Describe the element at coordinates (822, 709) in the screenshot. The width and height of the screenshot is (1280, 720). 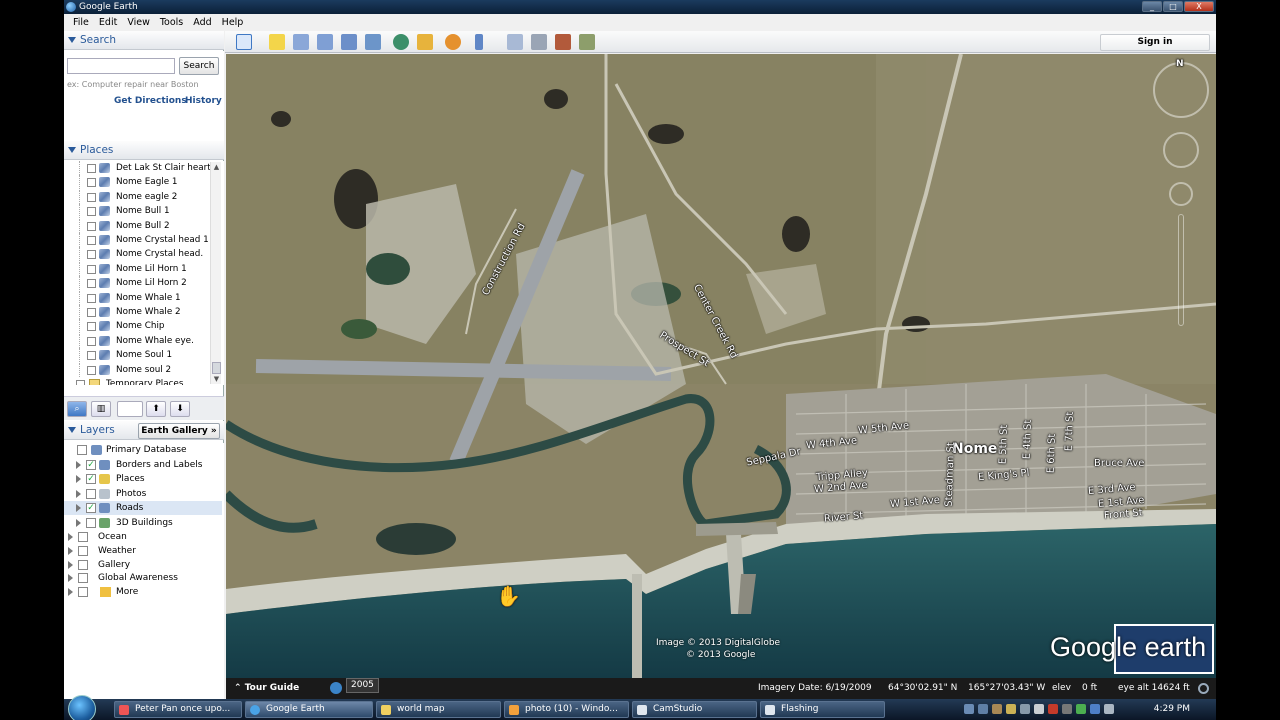
I see `task-flashing: Flashing` at that location.